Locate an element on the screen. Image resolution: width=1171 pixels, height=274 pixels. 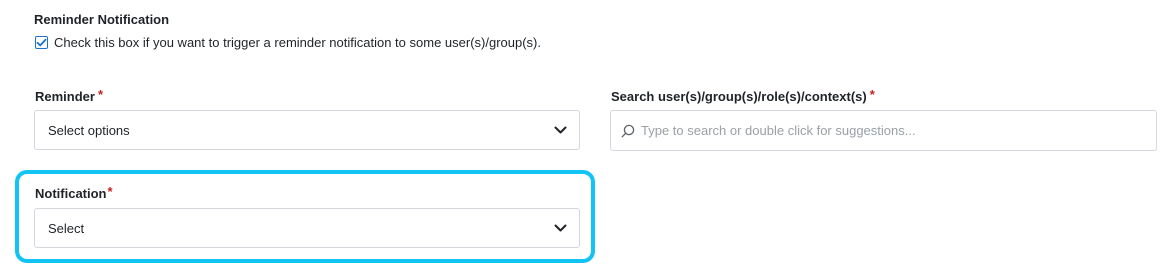
reminder-checkbox is located at coordinates (41, 42).